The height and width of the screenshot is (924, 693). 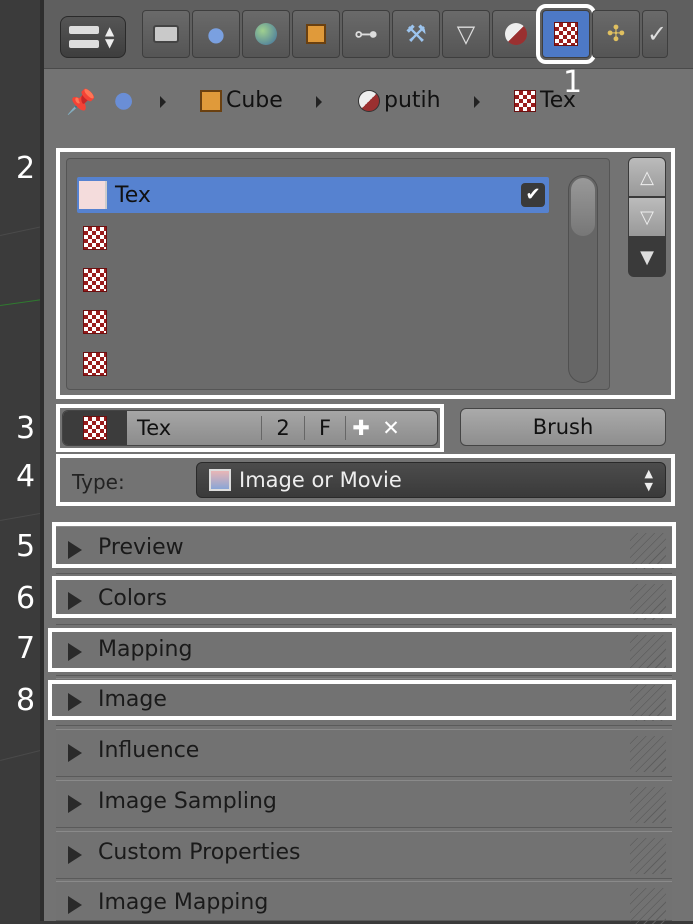 I want to click on physics-icon: ✓, so click(x=657, y=34).